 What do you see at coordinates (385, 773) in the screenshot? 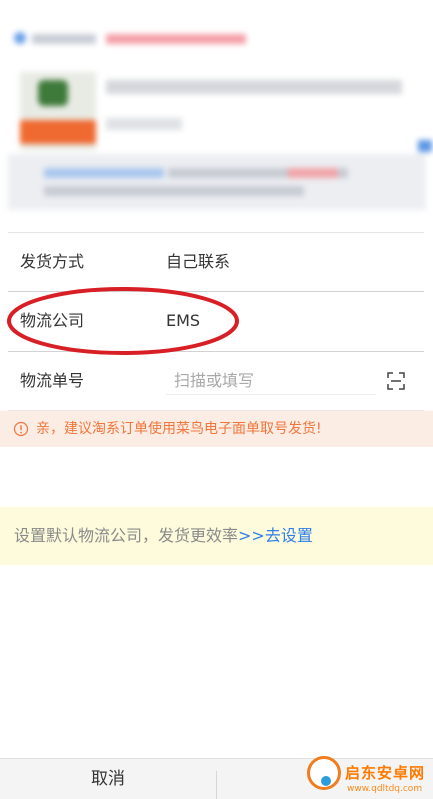
I see `watermark-title: 启东安卓网` at bounding box center [385, 773].